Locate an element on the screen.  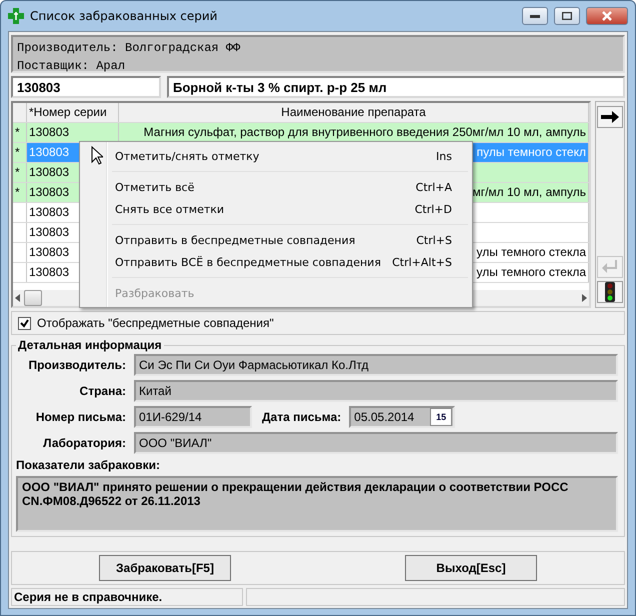
scroll-right-icon is located at coordinates (584, 298).